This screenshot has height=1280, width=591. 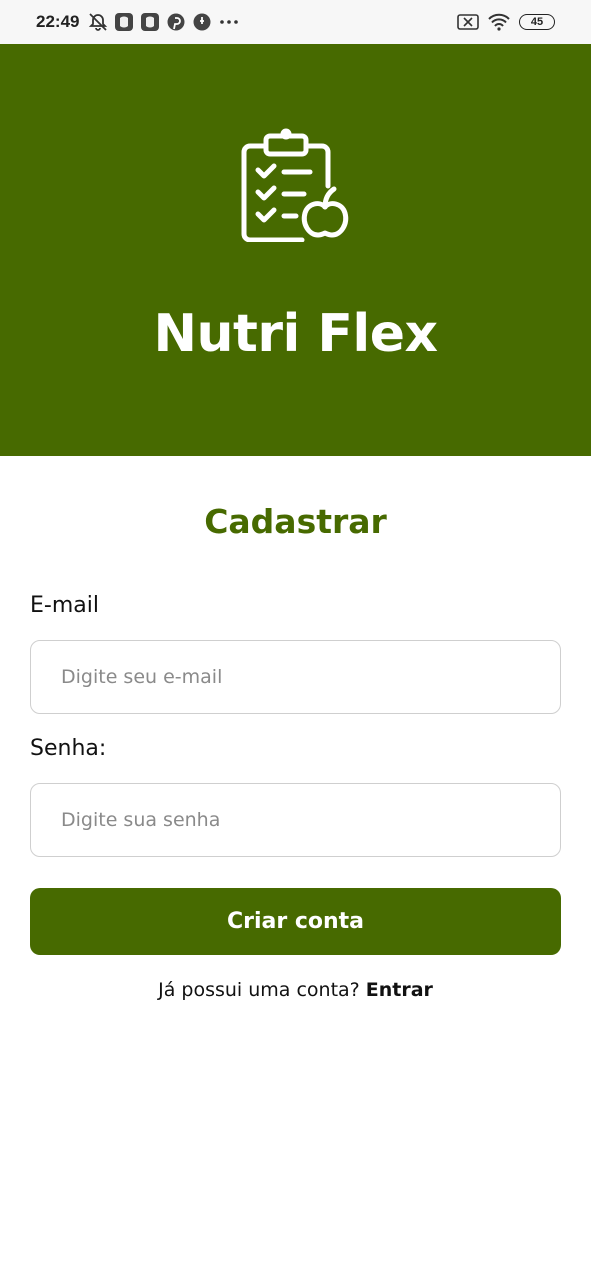 What do you see at coordinates (295, 334) in the screenshot?
I see `app-title: Nutri Flex` at bounding box center [295, 334].